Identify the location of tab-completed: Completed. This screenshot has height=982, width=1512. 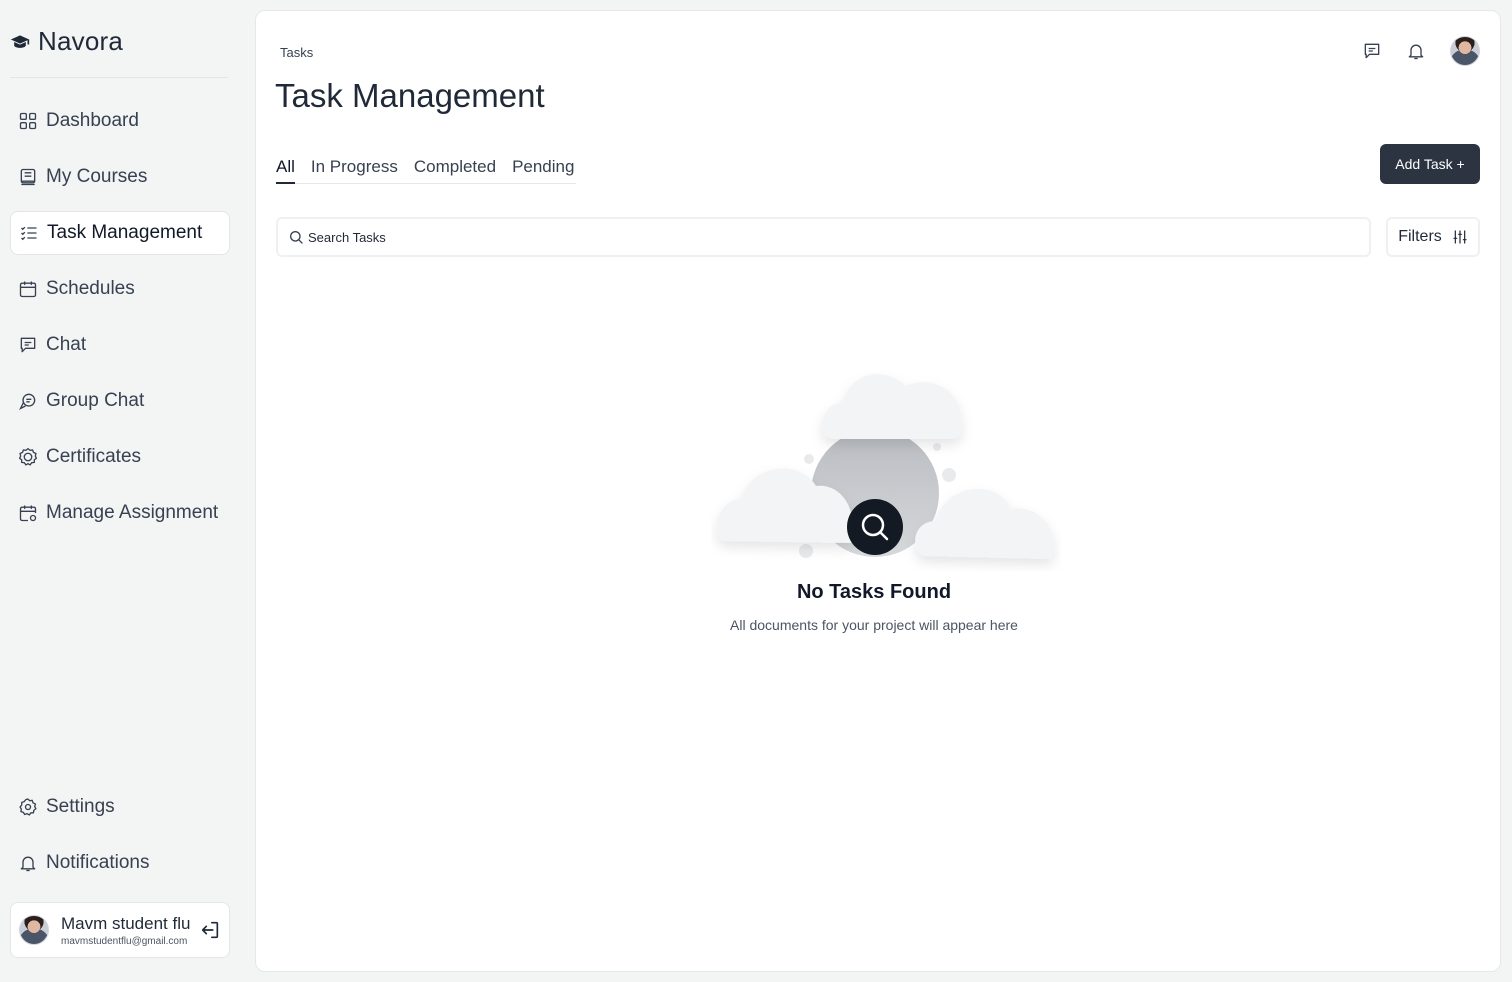
(455, 170).